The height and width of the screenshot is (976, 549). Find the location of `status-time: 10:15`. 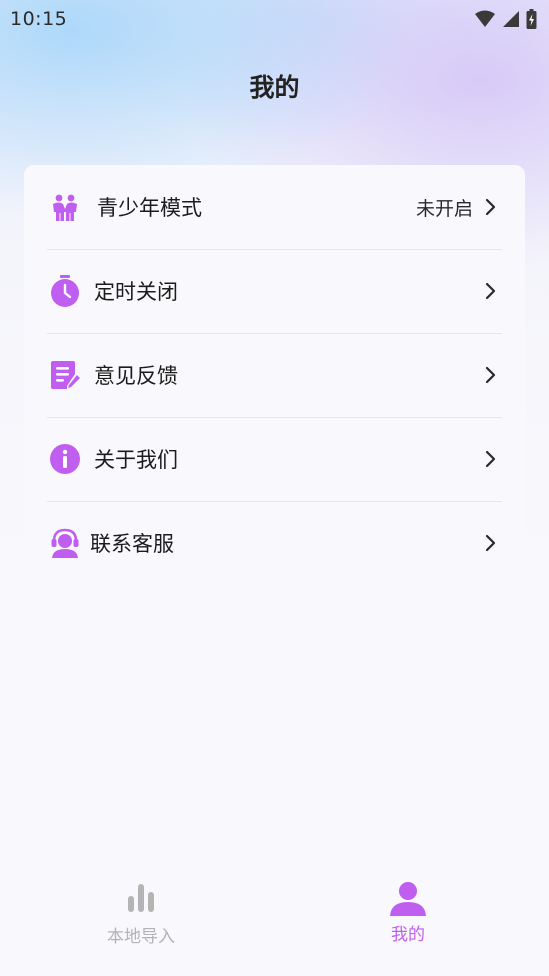

status-time: 10:15 is located at coordinates (39, 19).